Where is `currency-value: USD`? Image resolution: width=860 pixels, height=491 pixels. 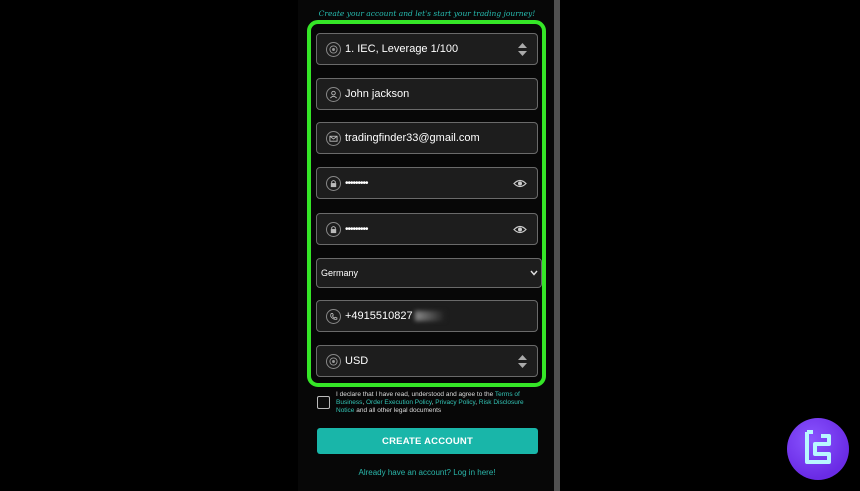
currency-value: USD is located at coordinates (357, 361).